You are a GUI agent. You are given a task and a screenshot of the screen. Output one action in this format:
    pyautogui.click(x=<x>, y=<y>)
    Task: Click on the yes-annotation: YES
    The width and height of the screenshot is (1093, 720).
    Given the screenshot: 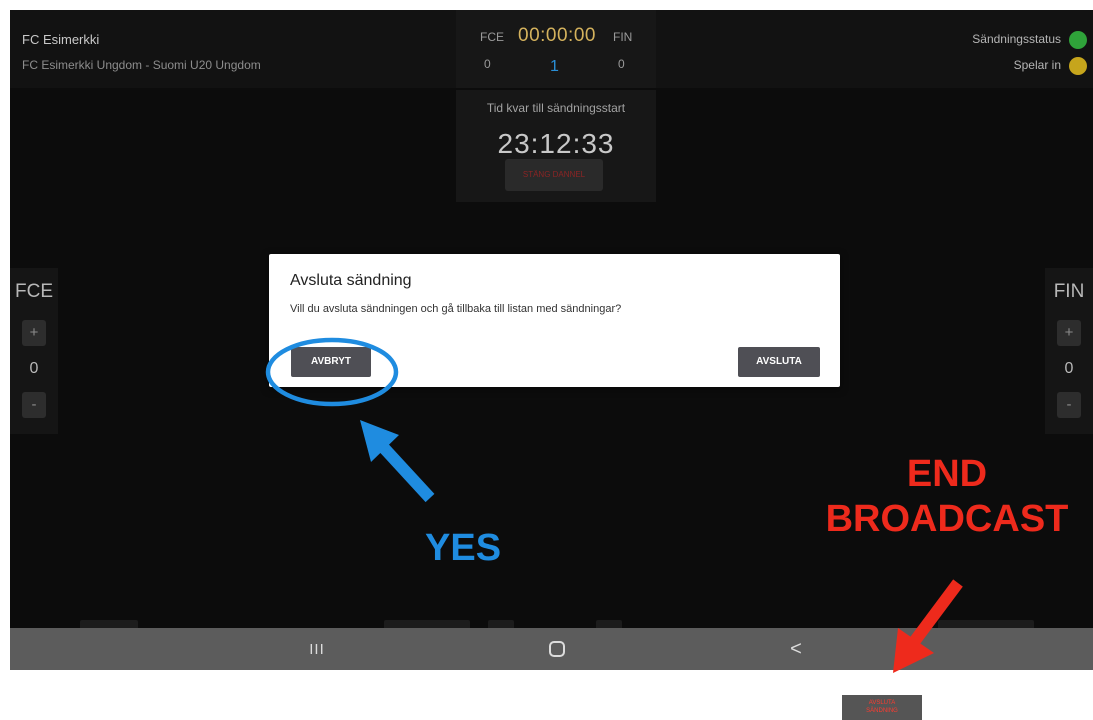 What is the action you would take?
    pyautogui.click(x=463, y=548)
    